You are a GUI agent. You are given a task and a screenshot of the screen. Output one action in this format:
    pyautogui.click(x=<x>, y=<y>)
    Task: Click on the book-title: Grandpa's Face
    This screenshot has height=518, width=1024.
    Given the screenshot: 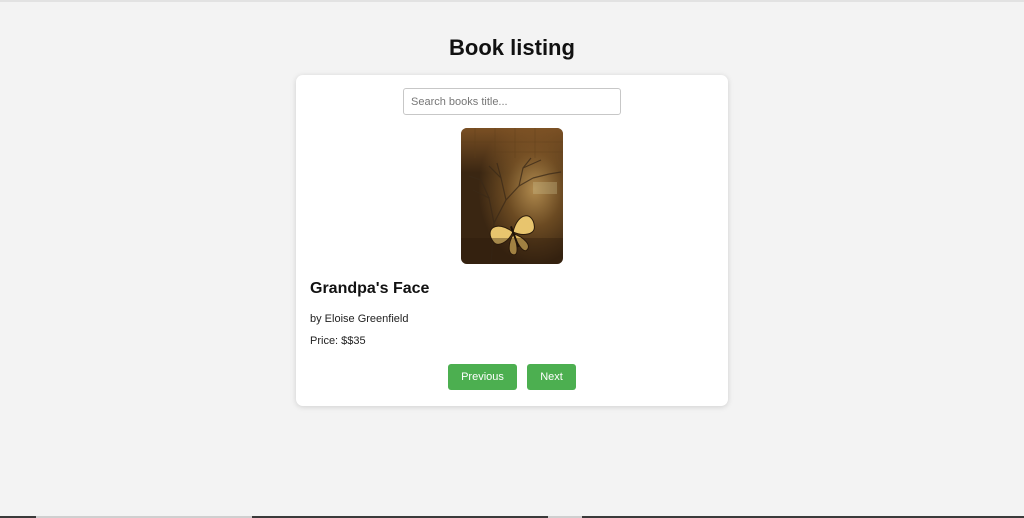 What is the action you would take?
    pyautogui.click(x=370, y=288)
    